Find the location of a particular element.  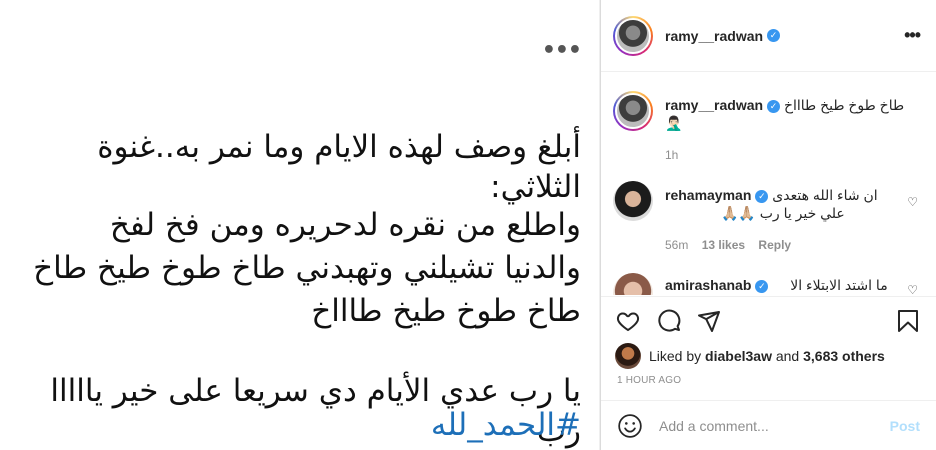

heart-icon is located at coordinates (628, 321).